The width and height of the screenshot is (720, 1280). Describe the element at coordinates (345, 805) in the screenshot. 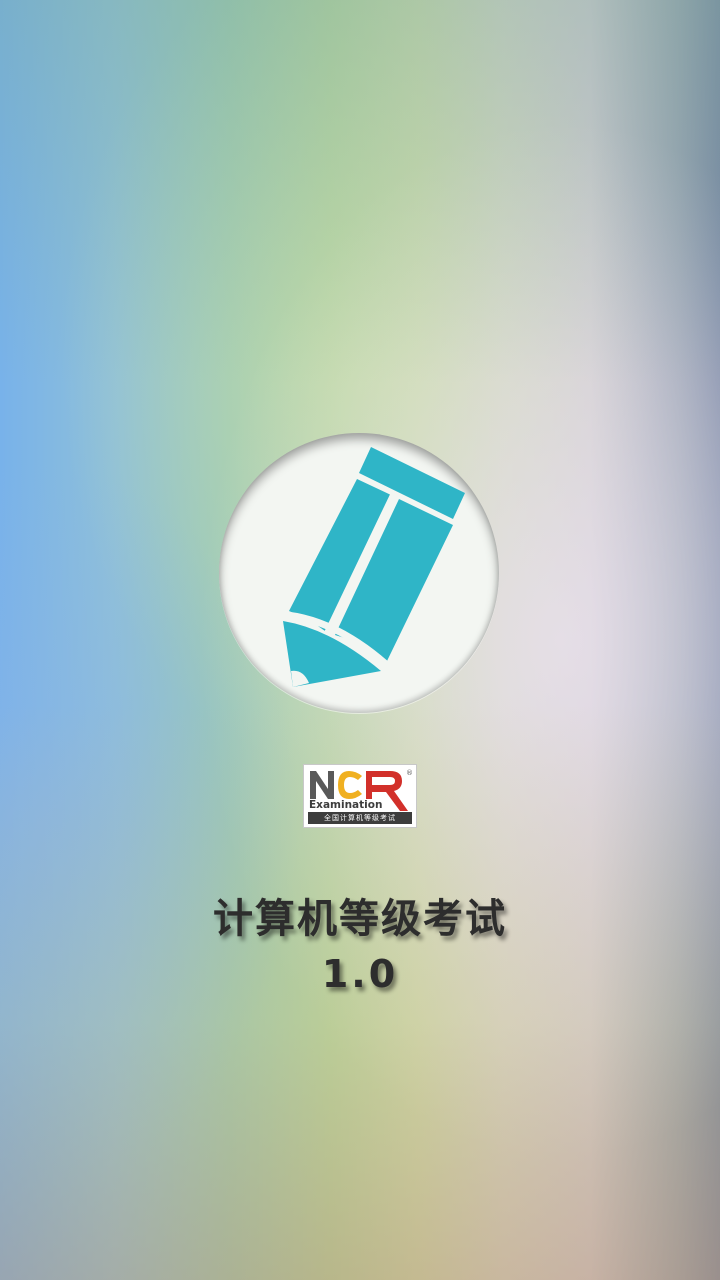

I see `logo-word: Examination` at that location.